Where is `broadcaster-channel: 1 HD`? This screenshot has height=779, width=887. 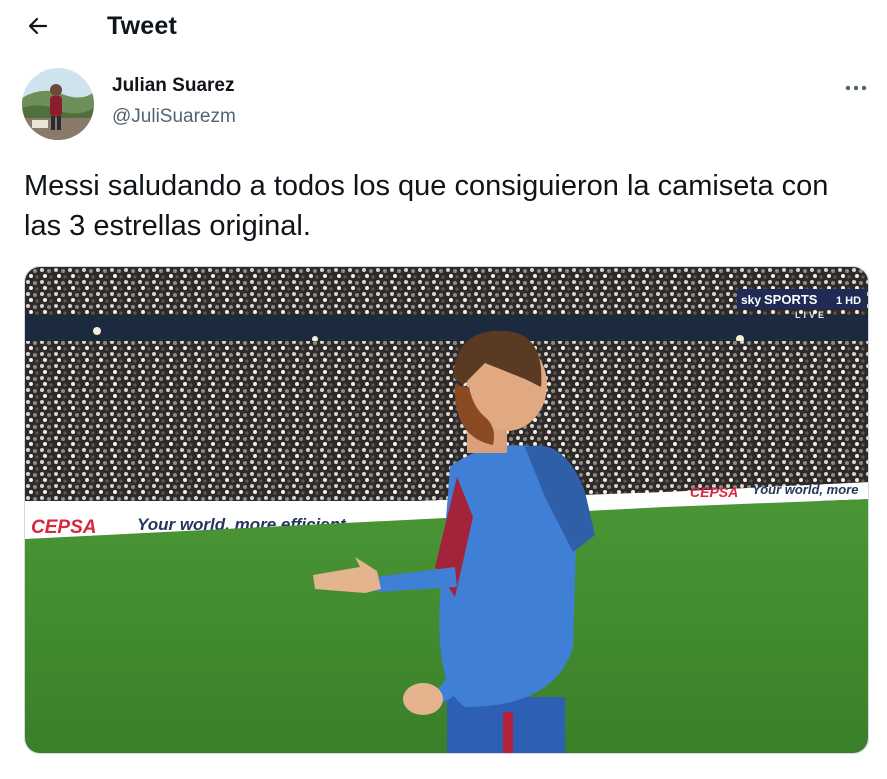 broadcaster-channel: 1 HD is located at coordinates (848, 301).